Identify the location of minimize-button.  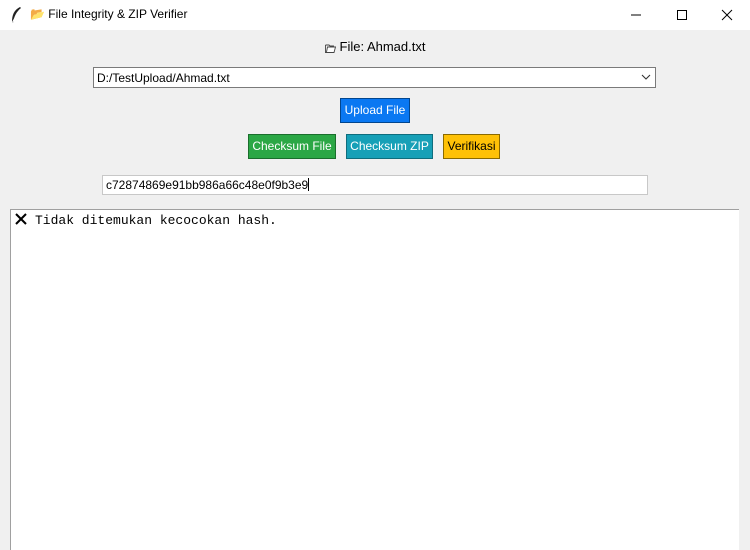
(636, 15).